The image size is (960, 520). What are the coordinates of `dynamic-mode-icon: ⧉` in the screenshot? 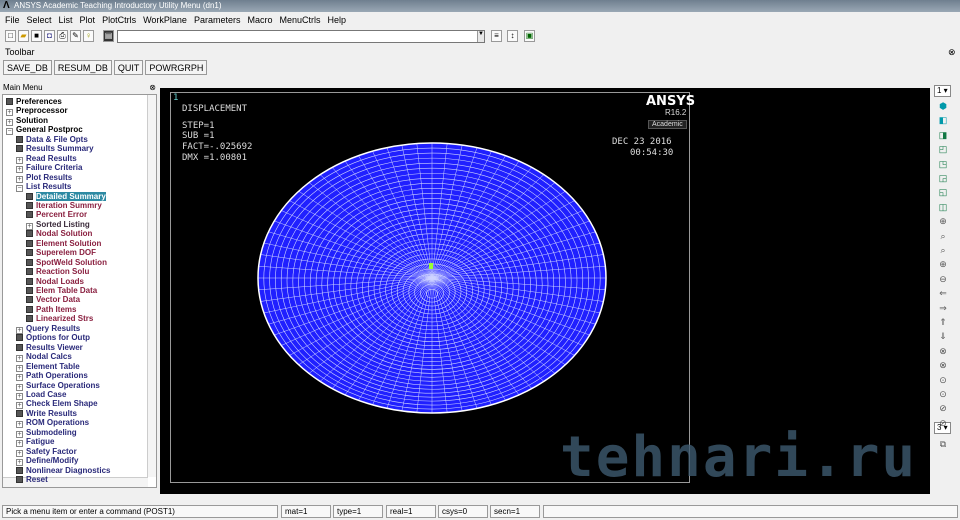 It's located at (943, 444).